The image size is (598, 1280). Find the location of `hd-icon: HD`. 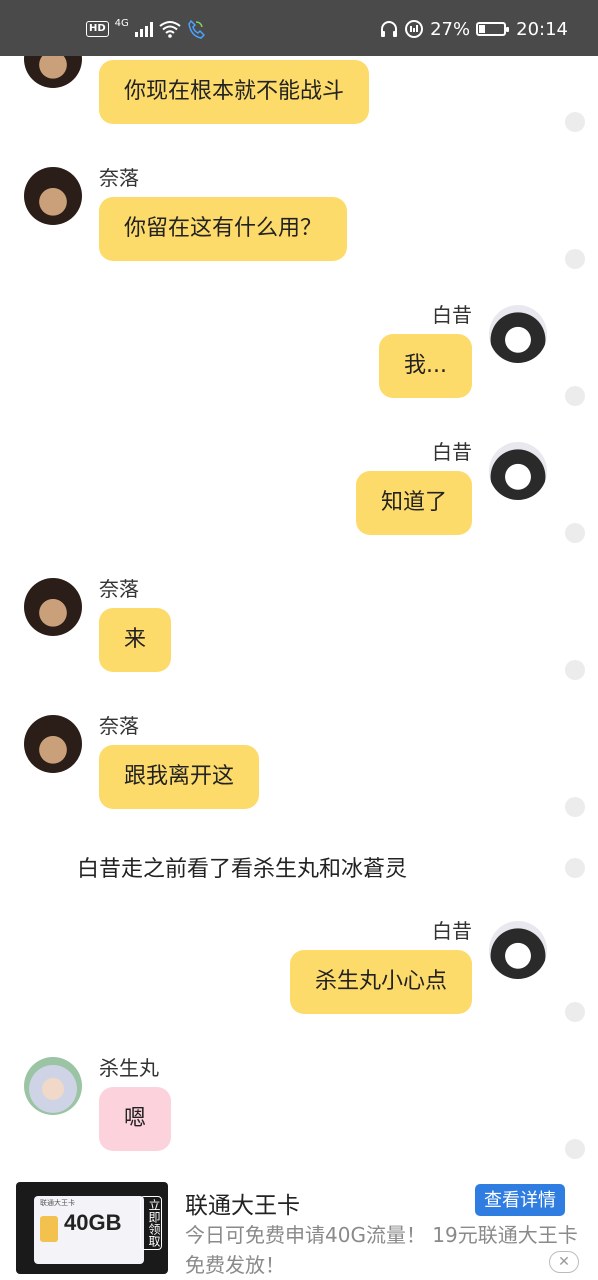

hd-icon: HD is located at coordinates (97, 29).